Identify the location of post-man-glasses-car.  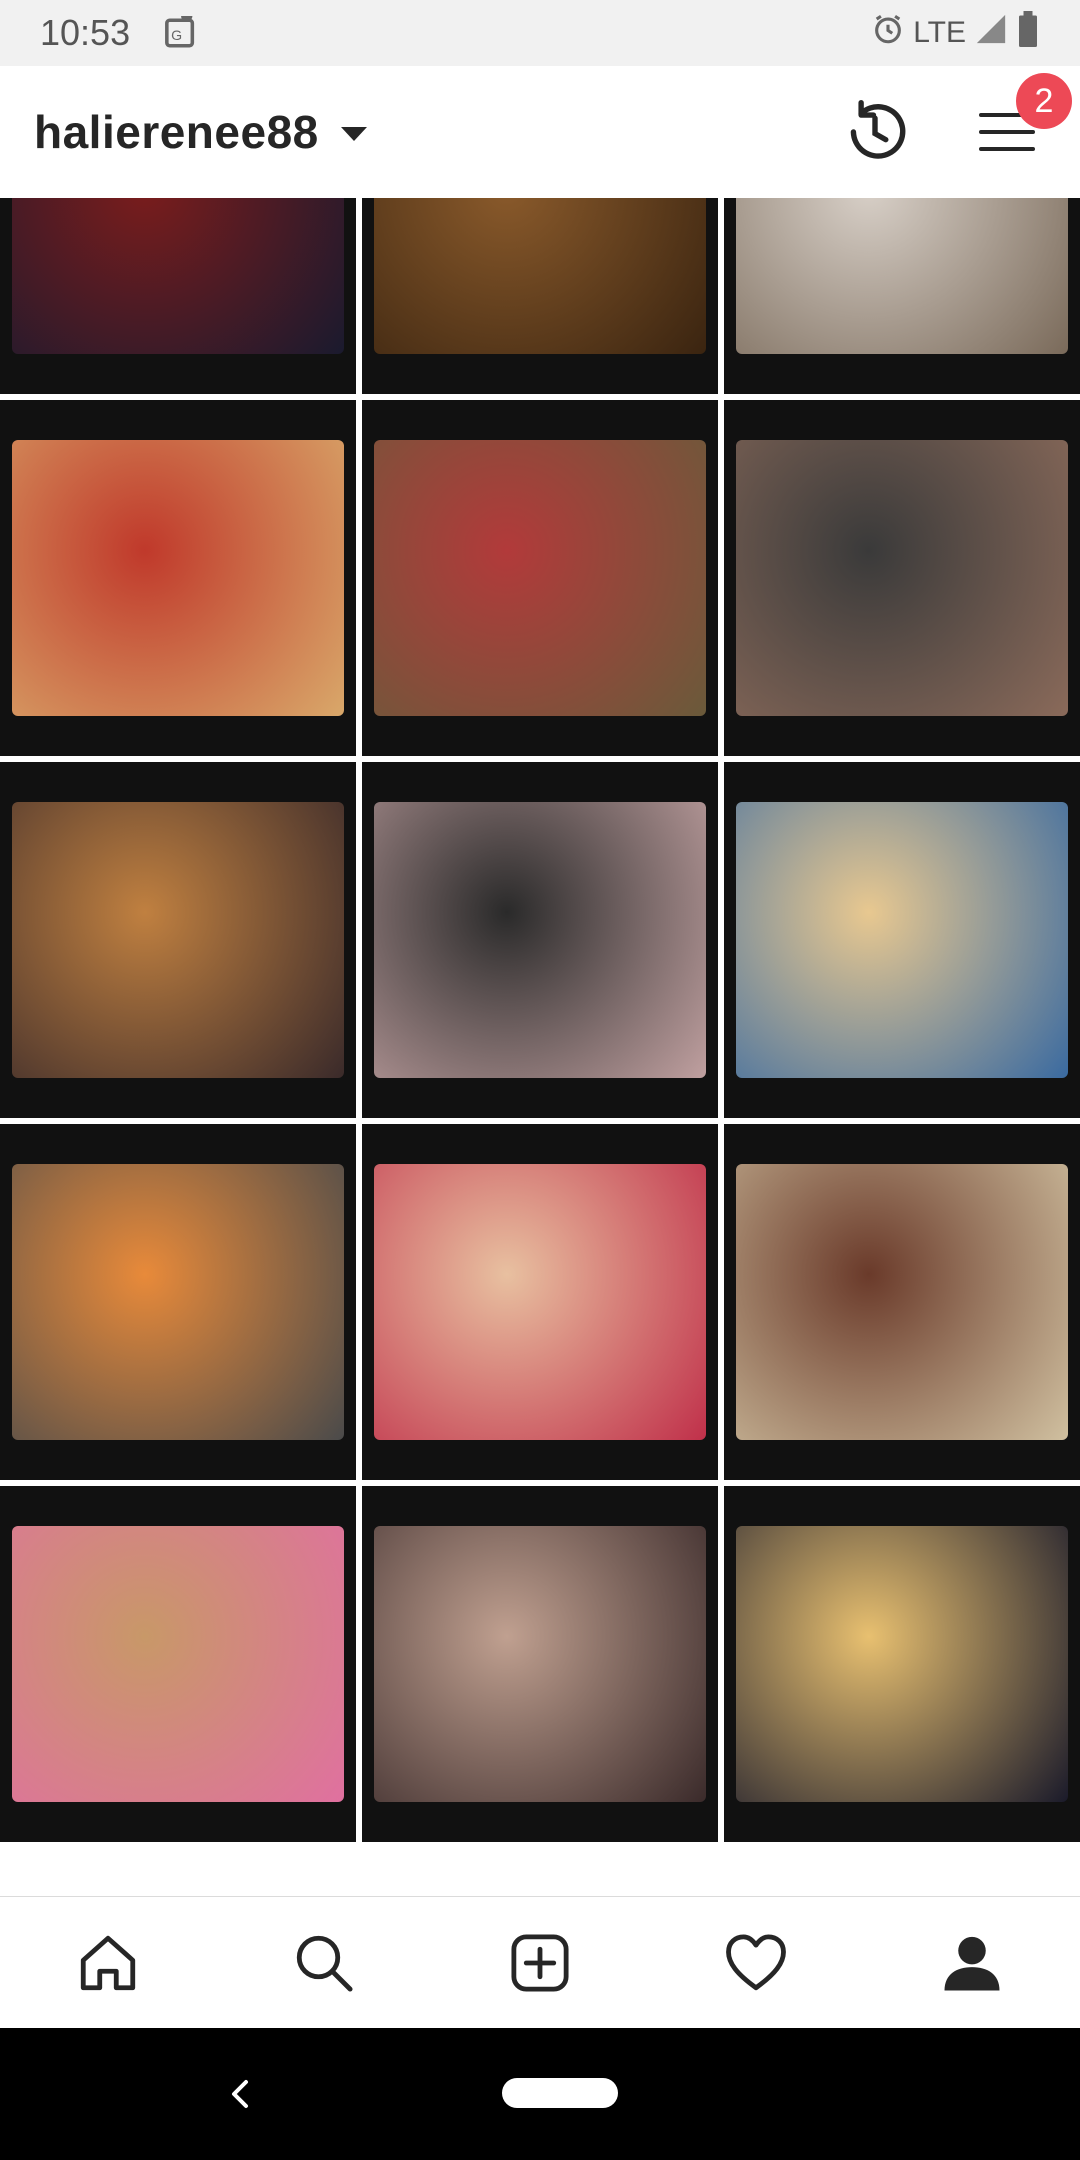
(540, 1664).